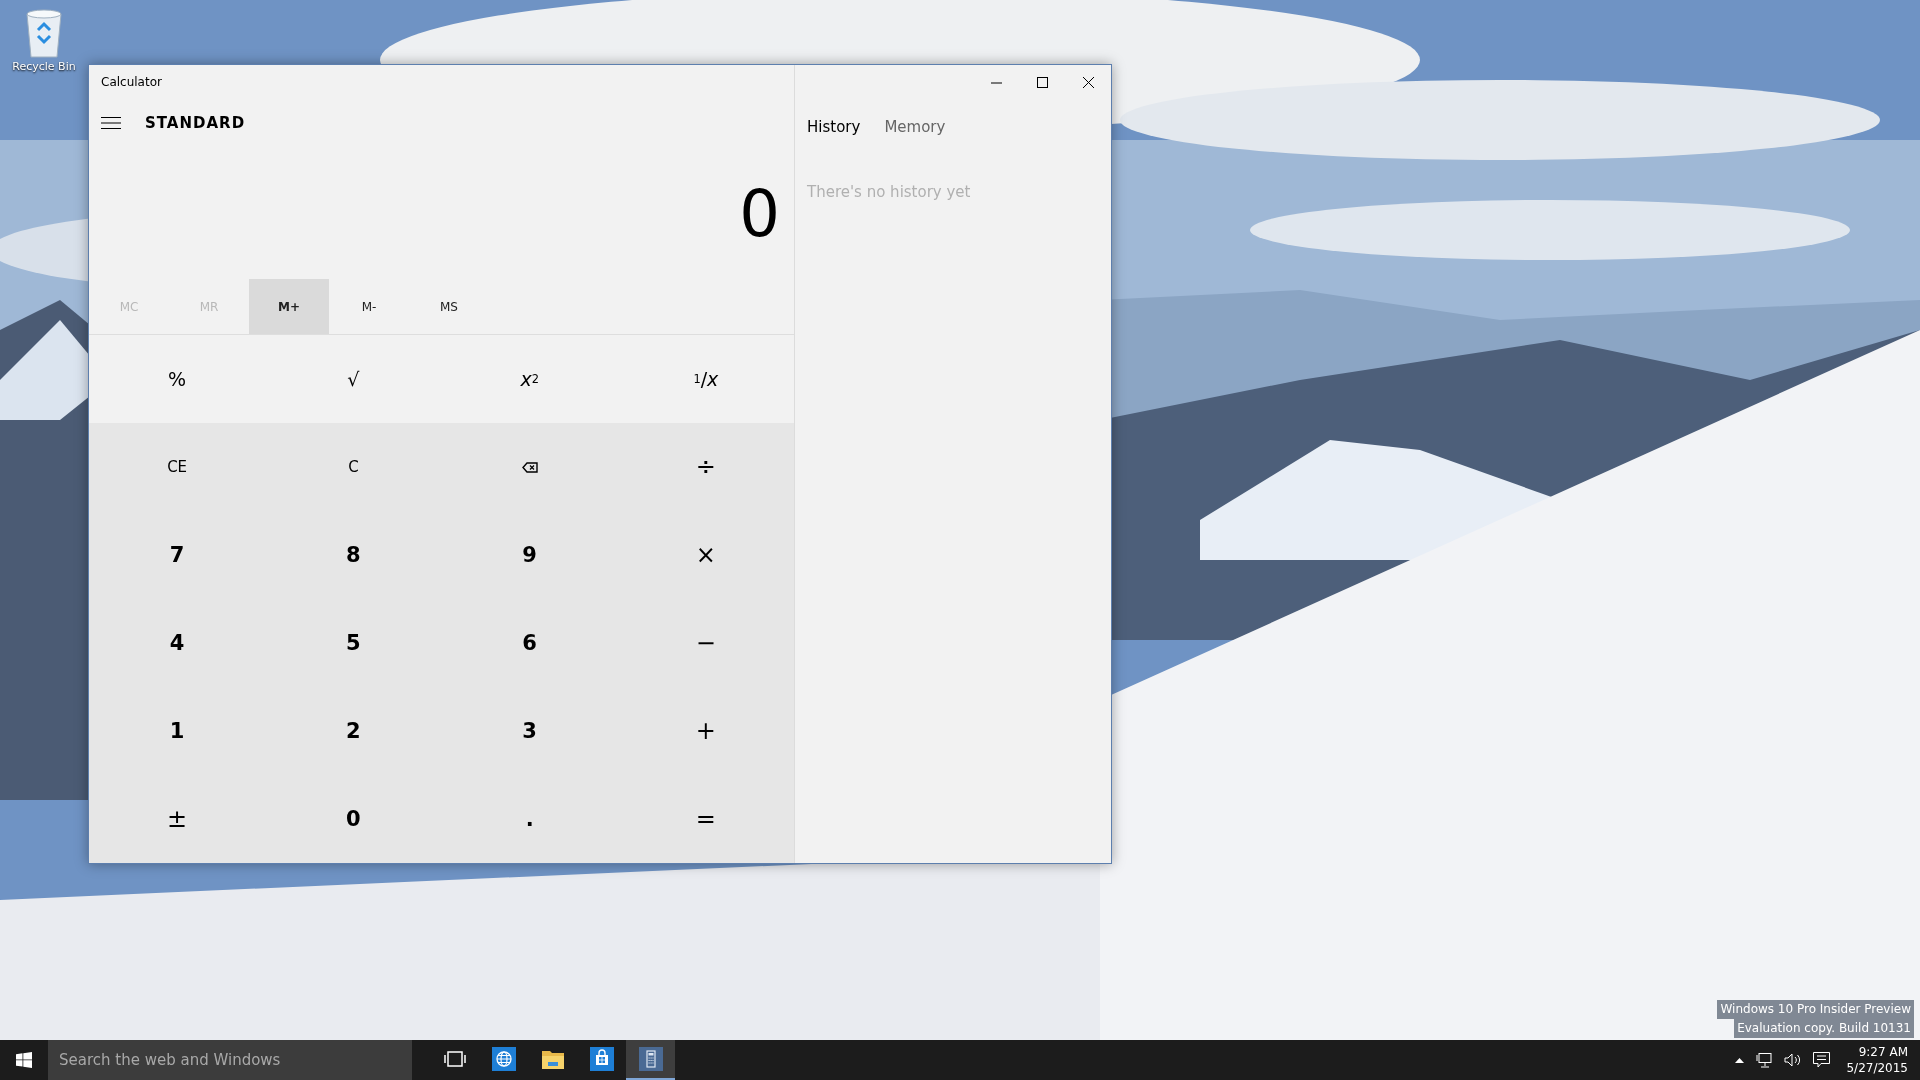  Describe the element at coordinates (705, 731) in the screenshot. I see `operator-key: +` at that location.